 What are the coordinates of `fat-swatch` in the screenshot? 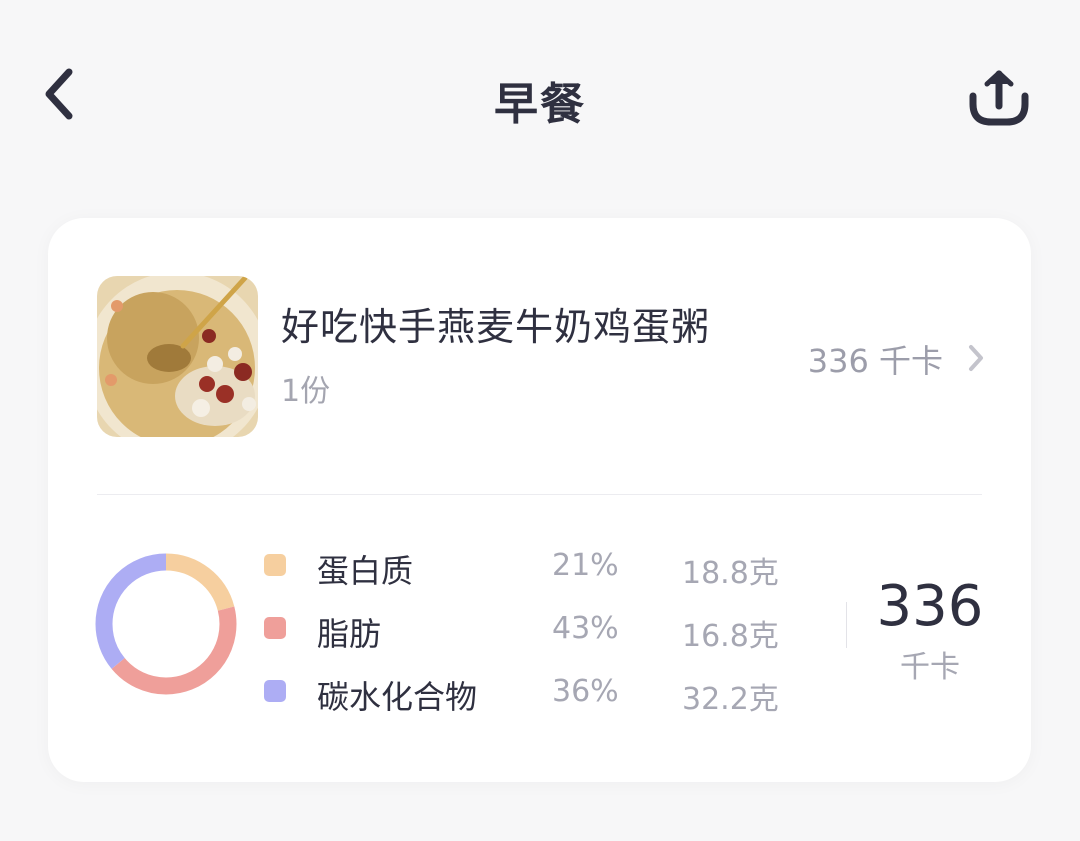 It's located at (275, 628).